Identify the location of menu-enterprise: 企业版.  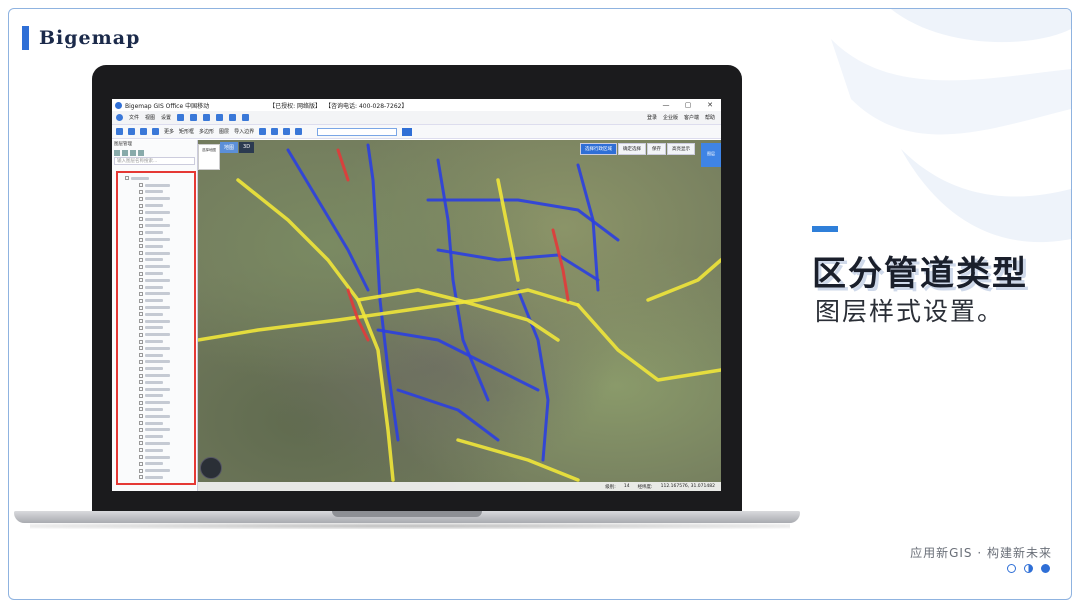
(670, 117).